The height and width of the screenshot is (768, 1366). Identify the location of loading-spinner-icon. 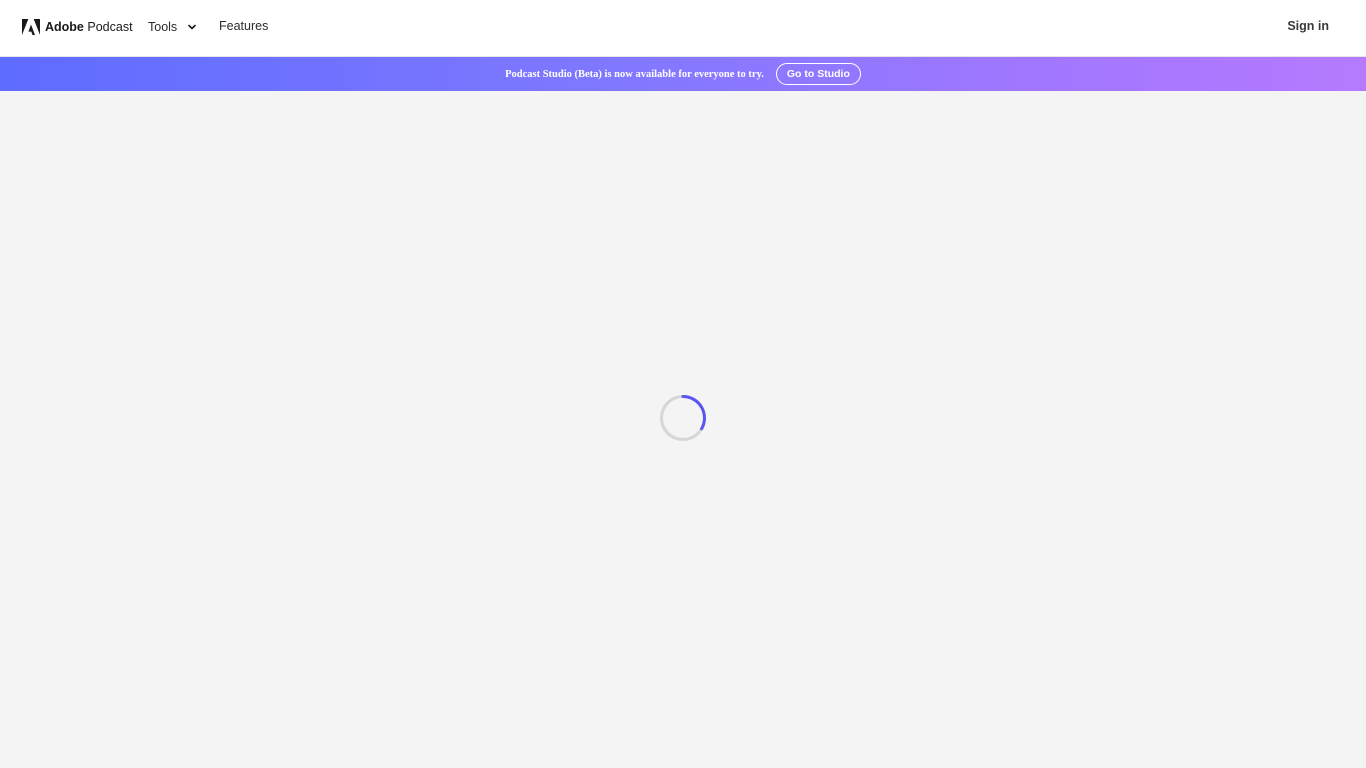
(683, 418).